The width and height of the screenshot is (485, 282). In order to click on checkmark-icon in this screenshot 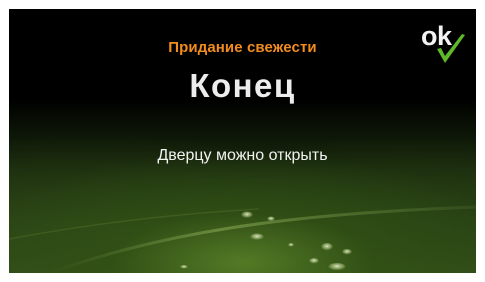, I will do `click(451, 48)`.